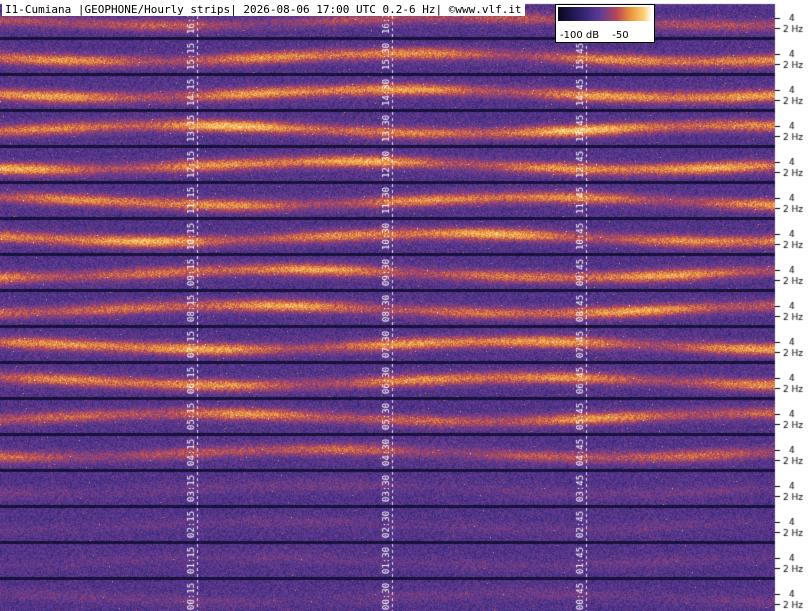 This screenshot has width=812, height=611. What do you see at coordinates (605, 23) in the screenshot?
I see `colorbar-legend: -100 dB -50` at bounding box center [605, 23].